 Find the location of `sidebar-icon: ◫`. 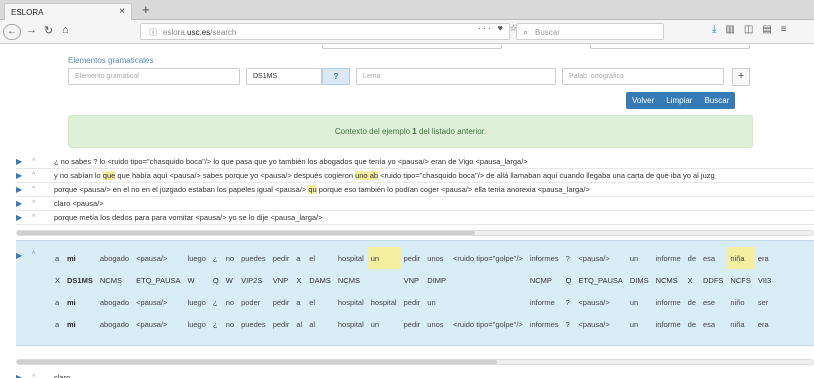

sidebar-icon: ◫ is located at coordinates (748, 29).